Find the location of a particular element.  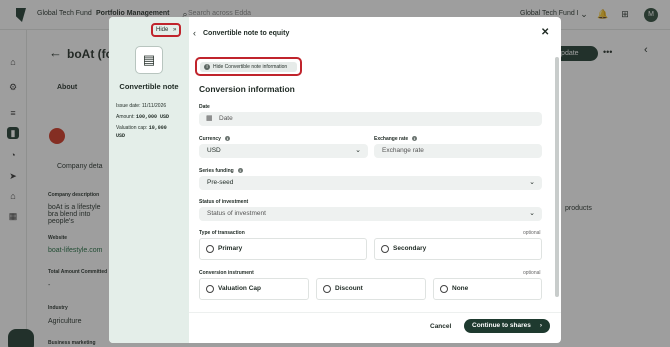

radio-primary: Primary is located at coordinates (283, 249).